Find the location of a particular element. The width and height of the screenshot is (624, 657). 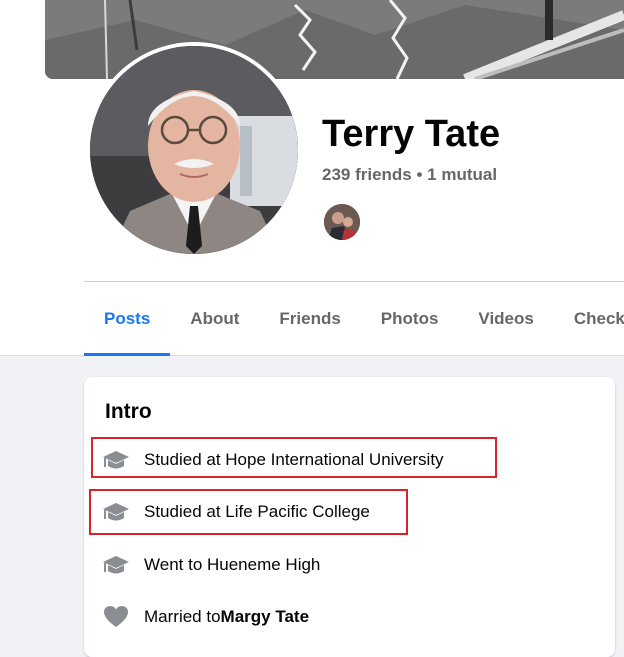

intro-item-education-2: Studied at Life Pacific College is located at coordinates (236, 512).